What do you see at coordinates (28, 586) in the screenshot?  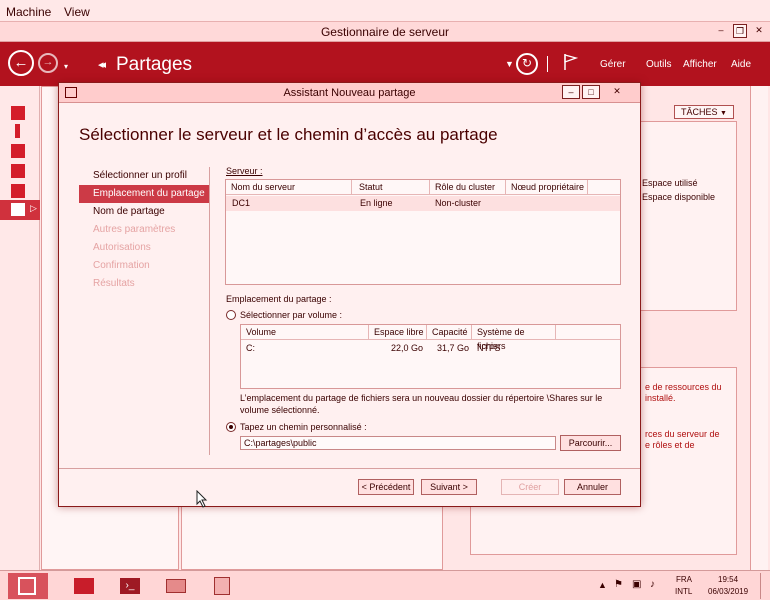 I see `start-button` at bounding box center [28, 586].